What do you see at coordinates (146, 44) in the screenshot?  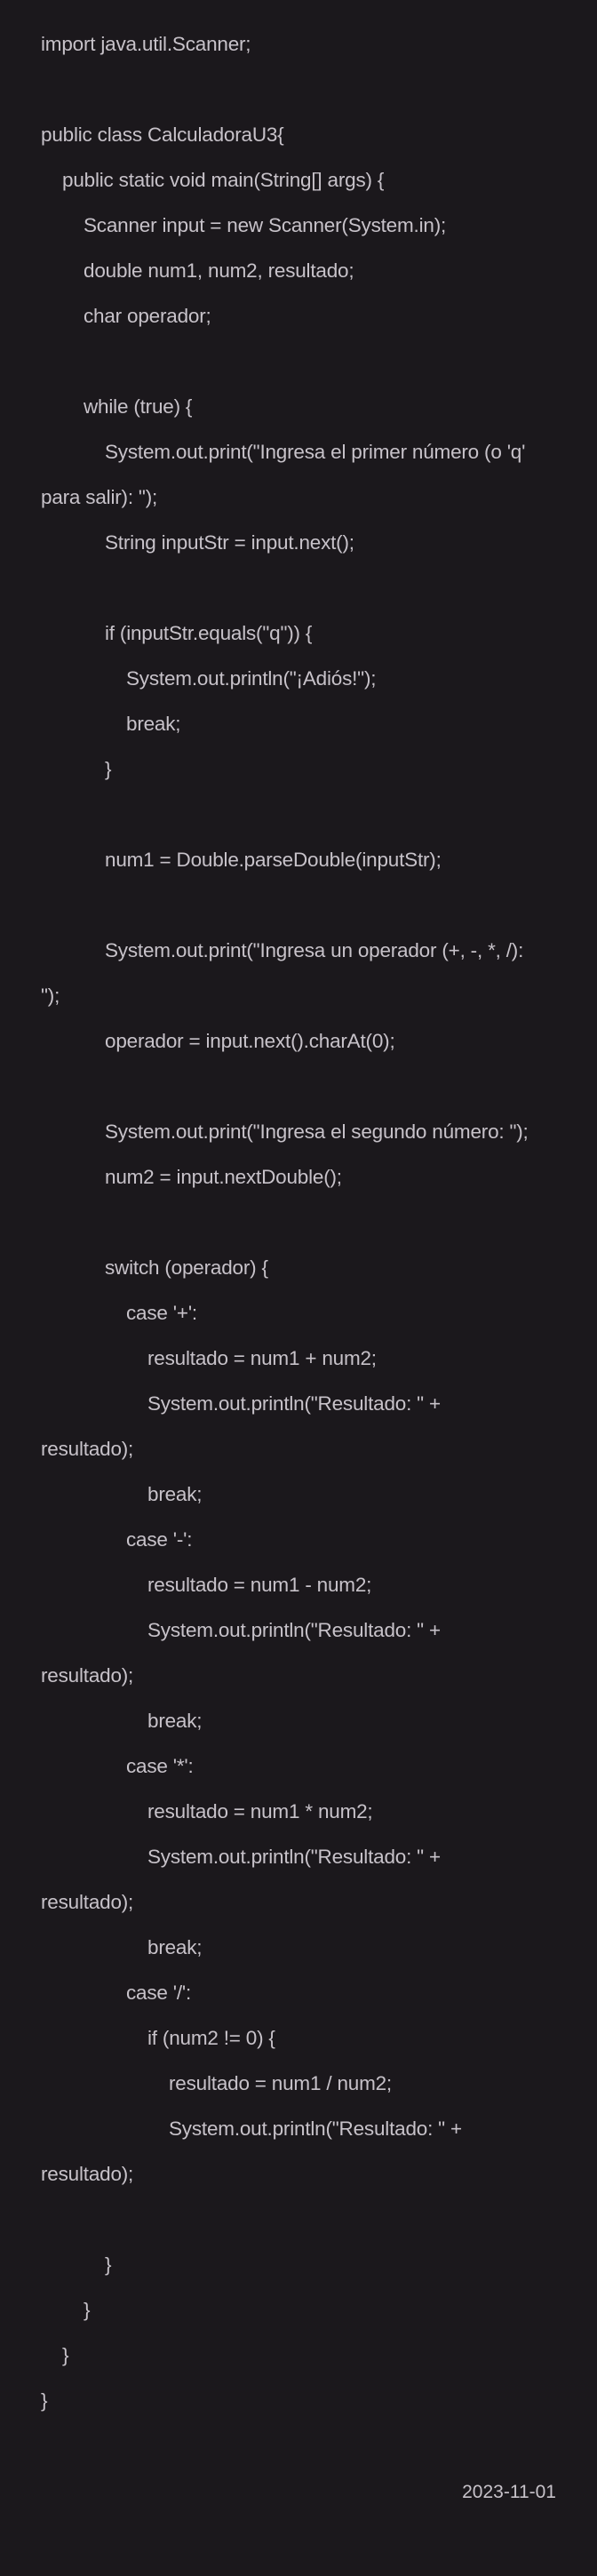 I see `code-line: import java.util.Scanner;` at bounding box center [146, 44].